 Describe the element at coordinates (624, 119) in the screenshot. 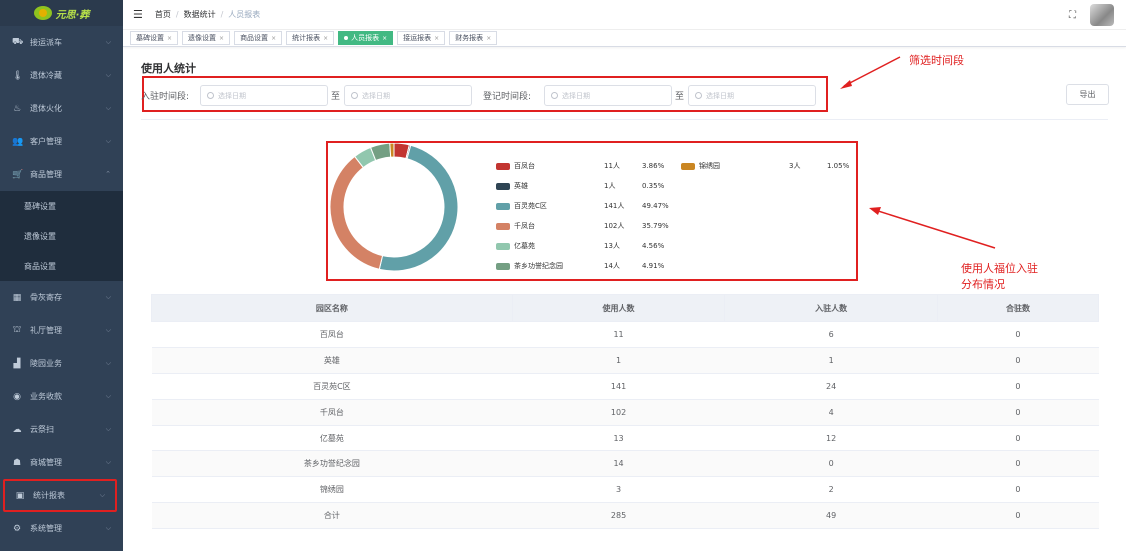

I see `divider` at that location.